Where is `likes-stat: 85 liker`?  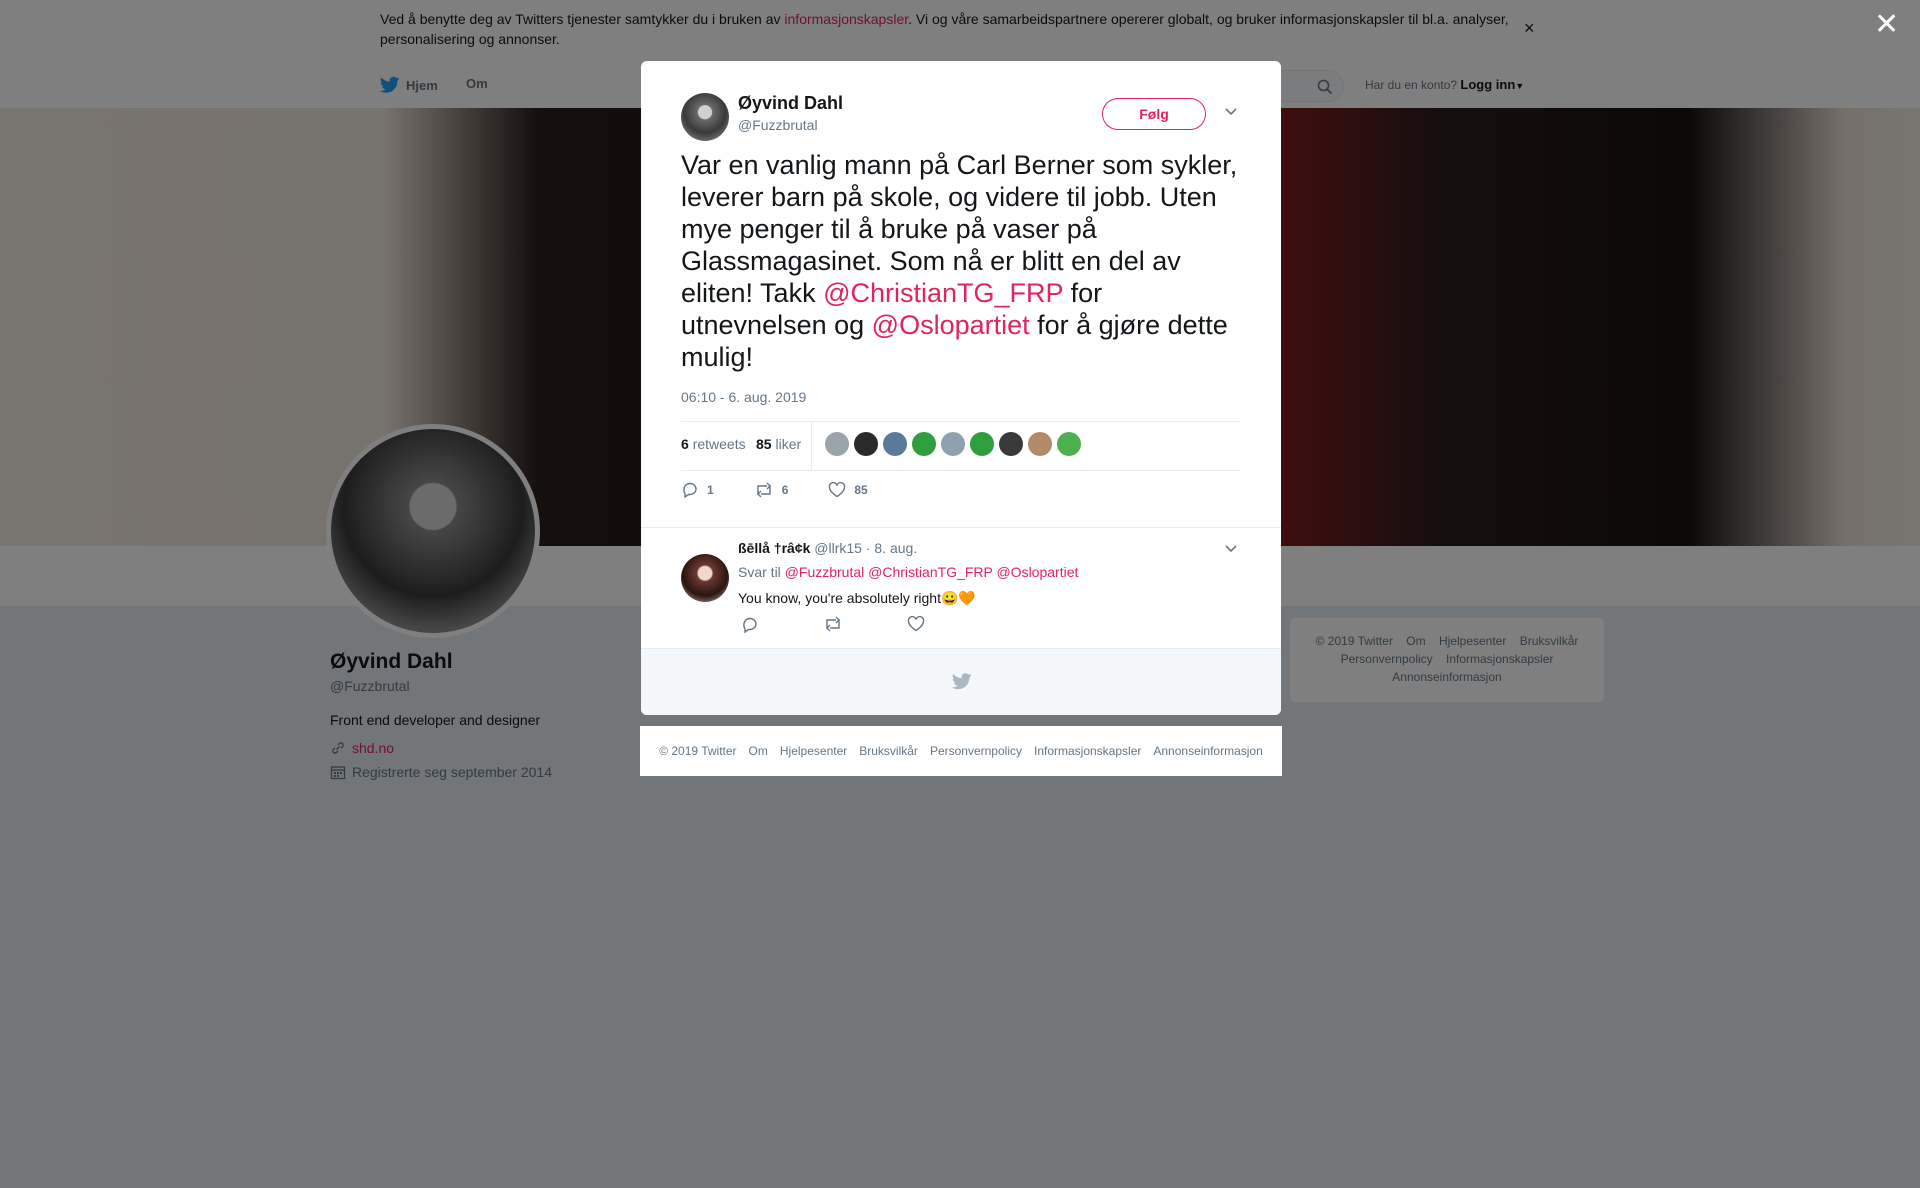 likes-stat: 85 liker is located at coordinates (778, 444).